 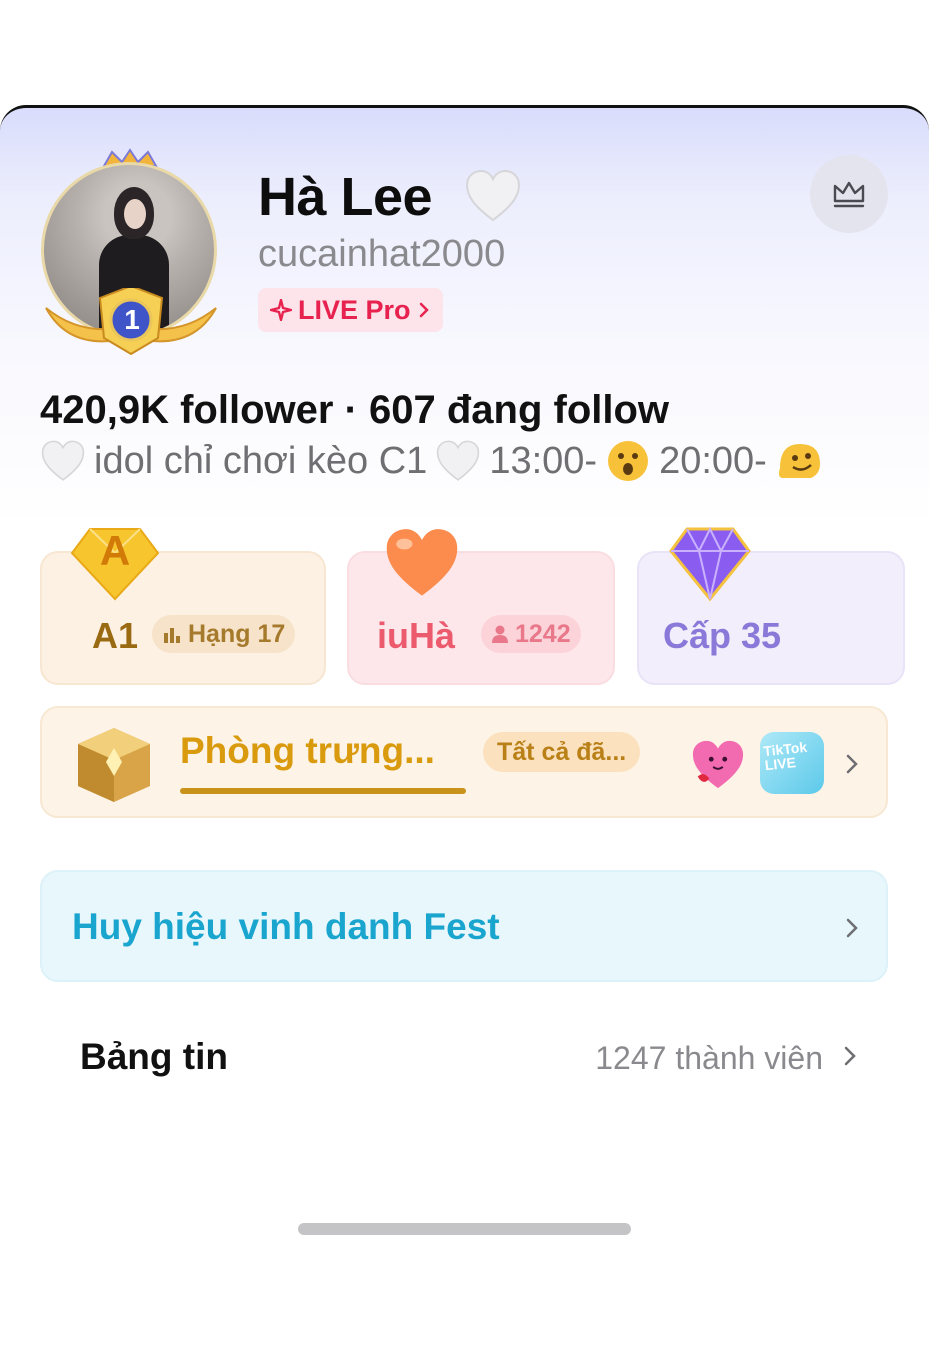 I want to click on display-name: Hà Lee, so click(x=345, y=197).